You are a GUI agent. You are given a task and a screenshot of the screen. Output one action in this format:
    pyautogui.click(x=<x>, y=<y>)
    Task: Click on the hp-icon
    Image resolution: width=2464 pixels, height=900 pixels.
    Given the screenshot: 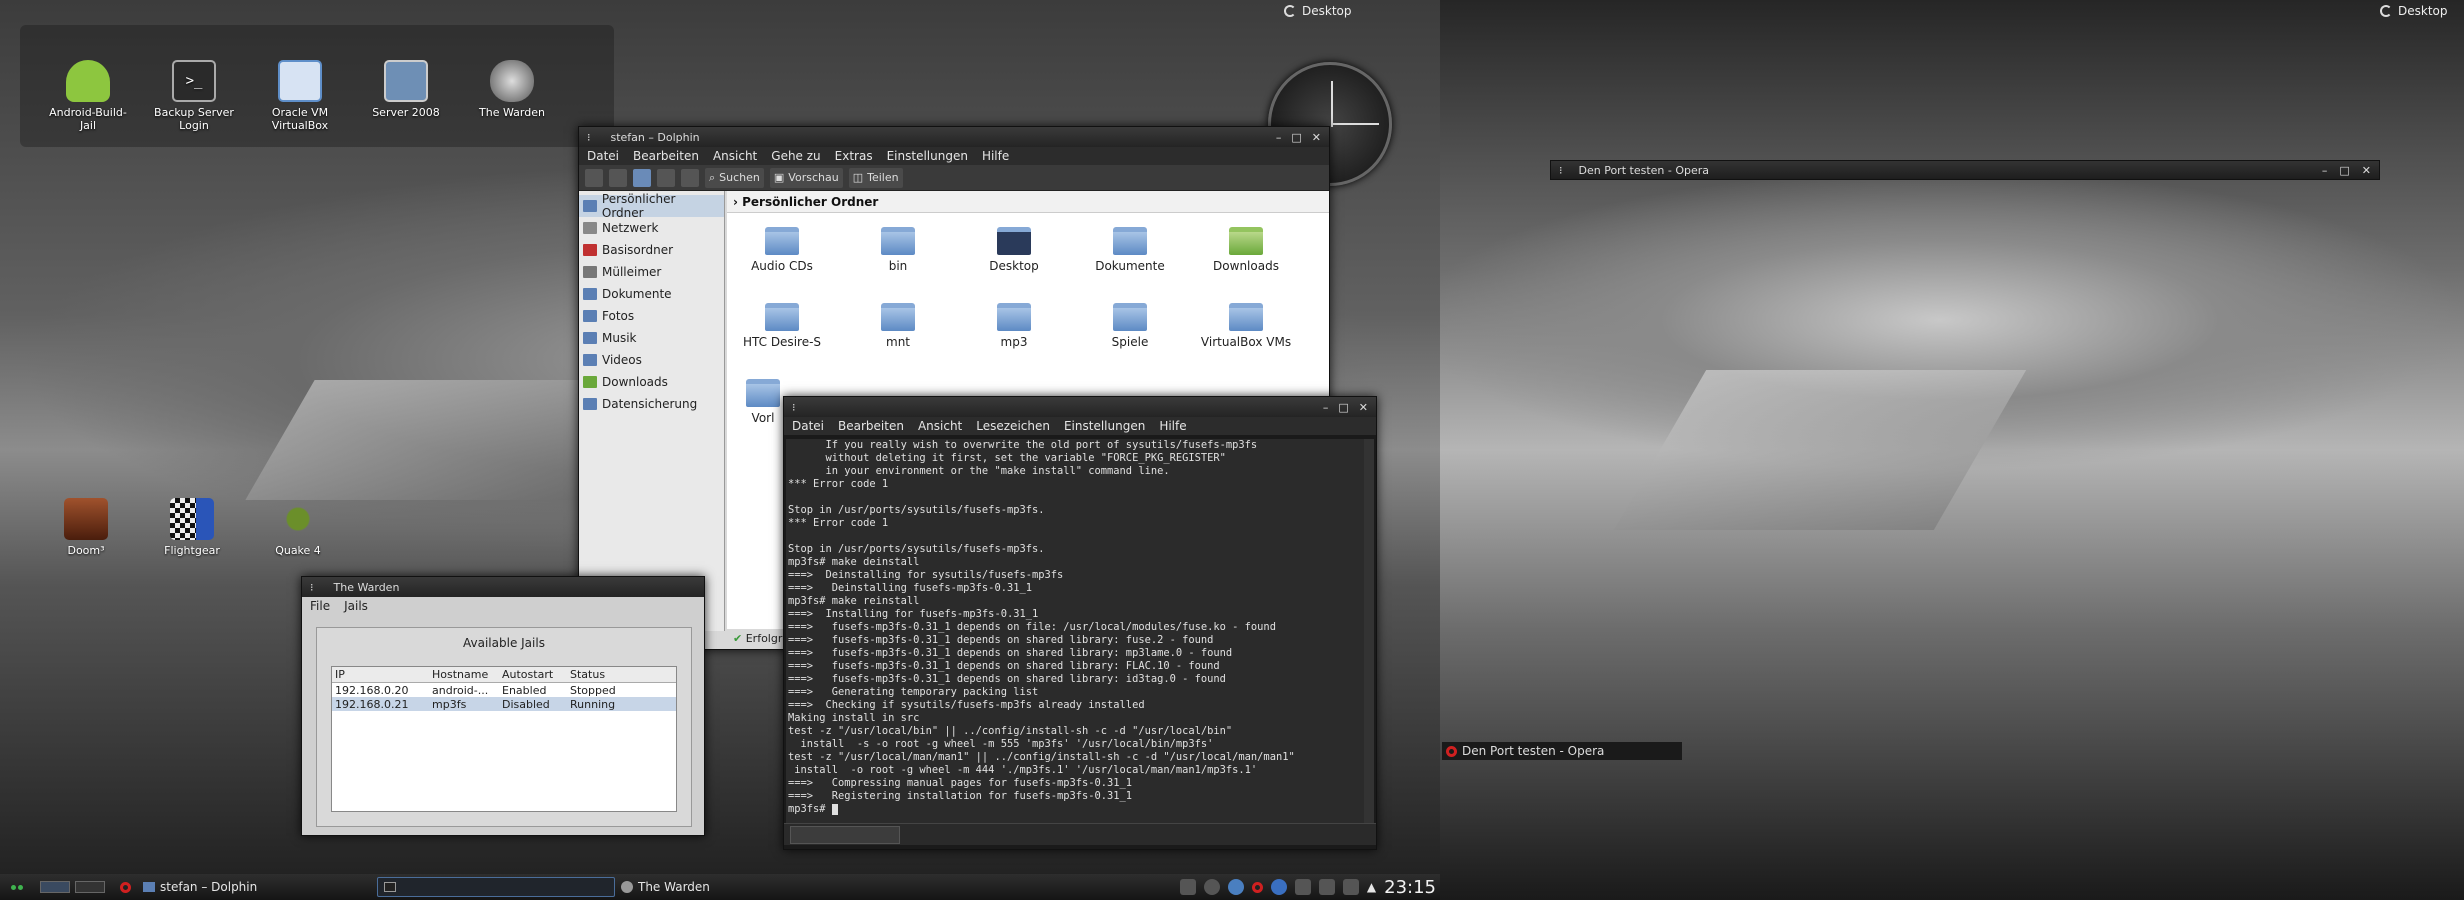 What is the action you would take?
    pyautogui.click(x=1278, y=887)
    